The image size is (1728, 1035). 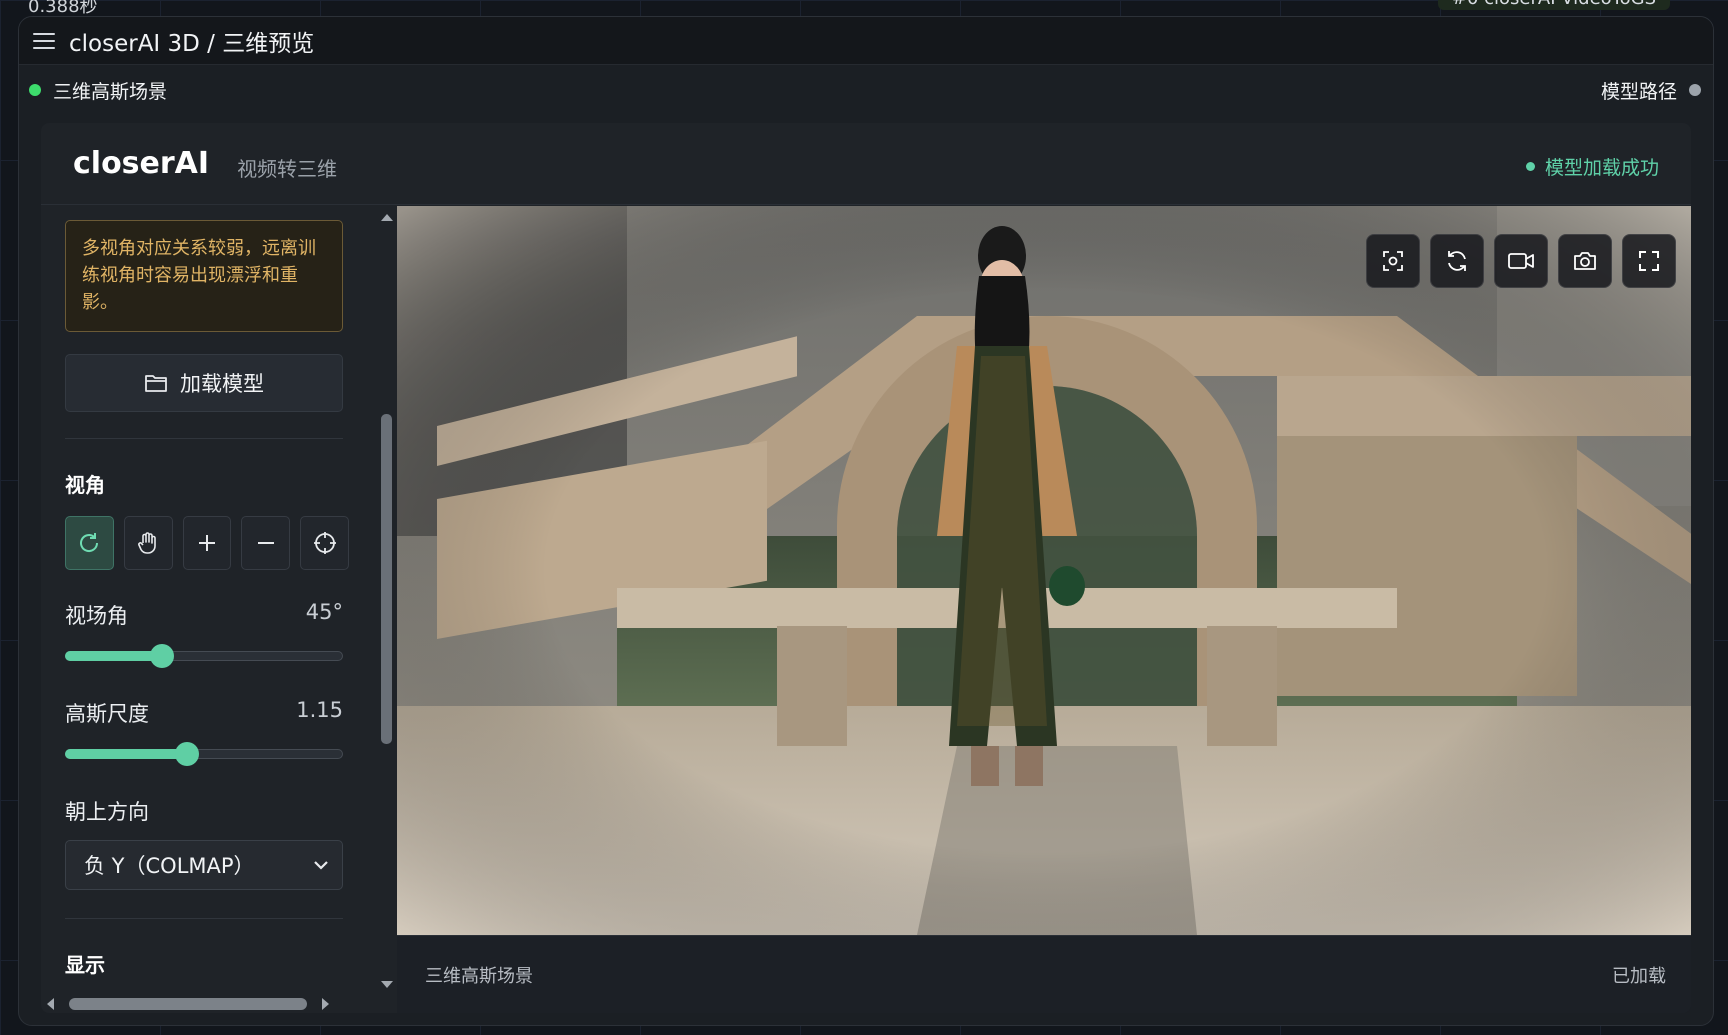 What do you see at coordinates (321, 865) in the screenshot?
I see `chevron-down-icon` at bounding box center [321, 865].